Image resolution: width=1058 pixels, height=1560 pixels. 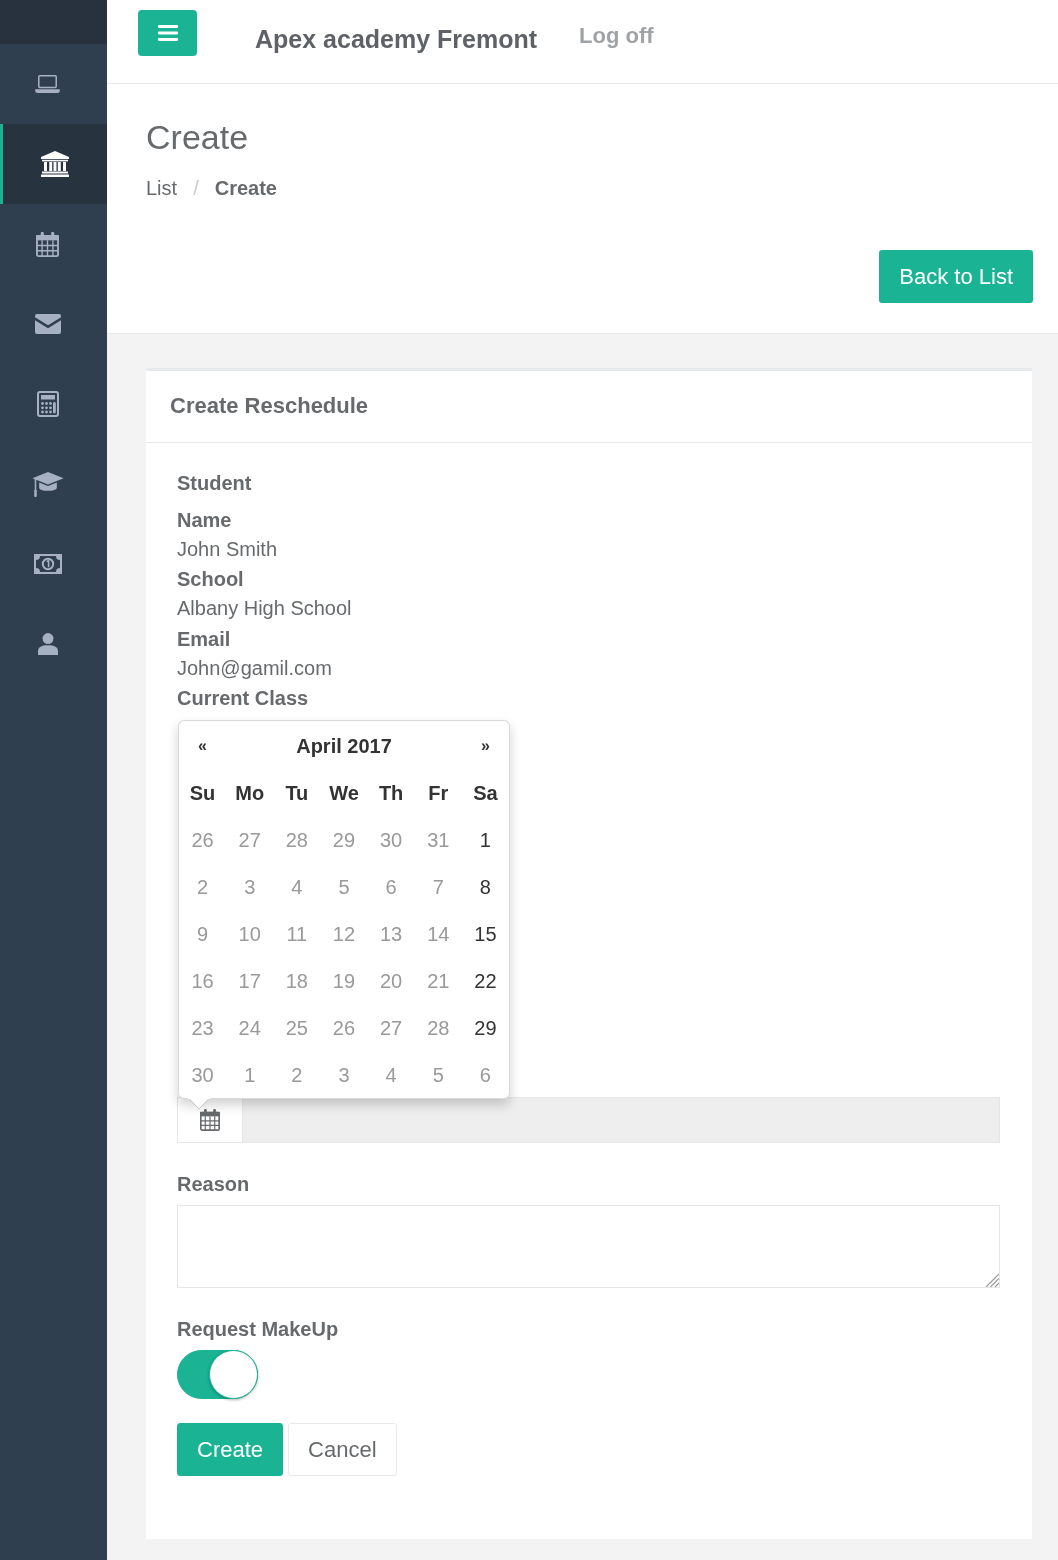 What do you see at coordinates (249, 933) in the screenshot?
I see `calendar-day: 10` at bounding box center [249, 933].